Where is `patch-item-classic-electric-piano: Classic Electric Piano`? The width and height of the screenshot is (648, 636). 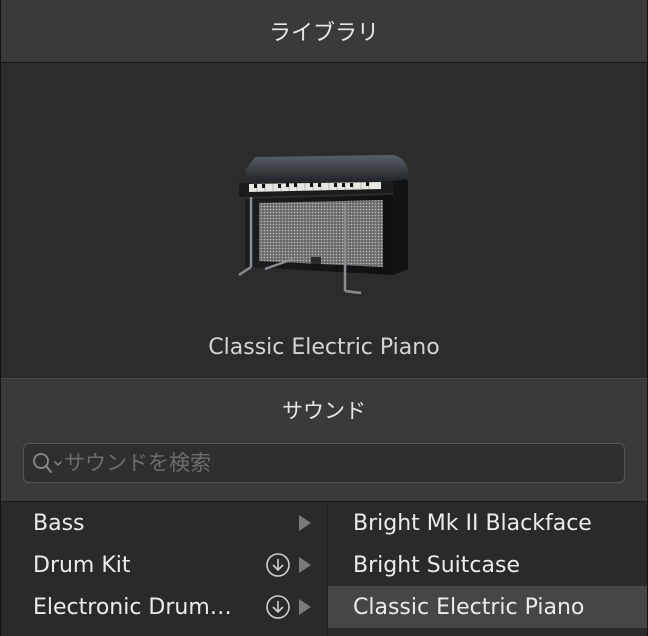
patch-item-classic-electric-piano: Classic Electric Piano is located at coordinates (487, 607).